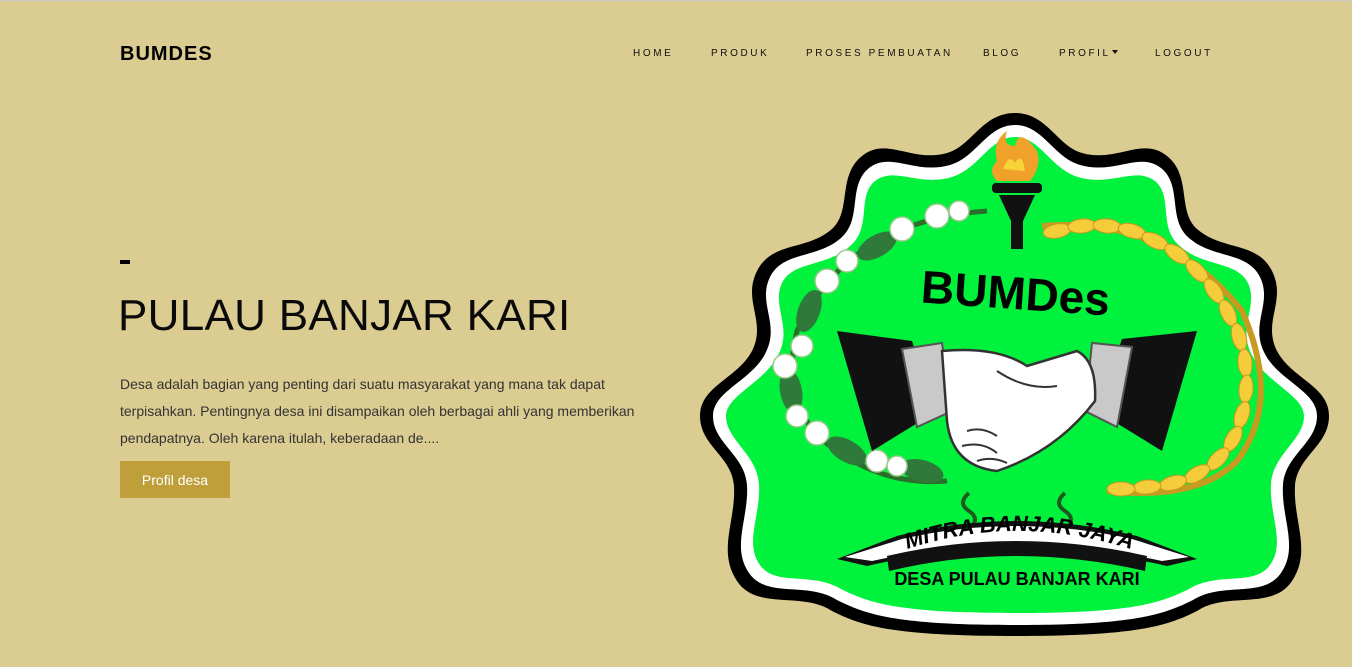 The image size is (1352, 667). What do you see at coordinates (166, 54) in the screenshot?
I see `brand-logo-link: BUMDES` at bounding box center [166, 54].